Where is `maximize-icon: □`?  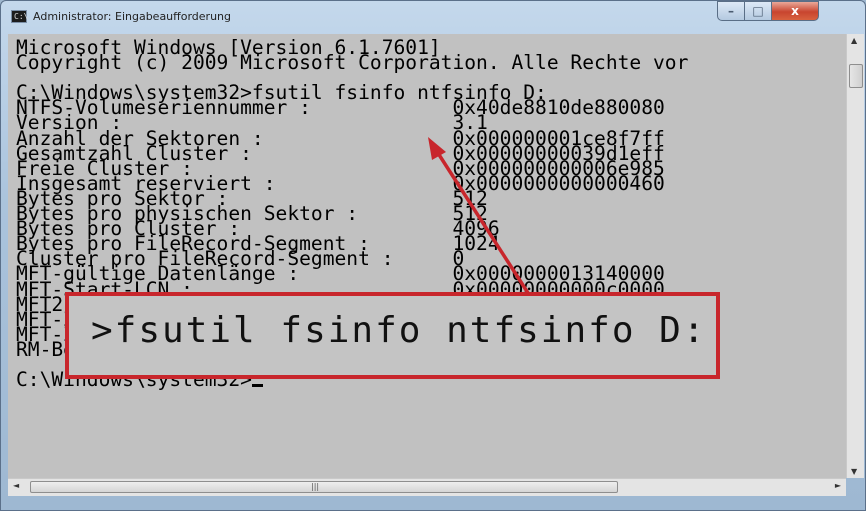 maximize-icon: □ is located at coordinates (758, 11).